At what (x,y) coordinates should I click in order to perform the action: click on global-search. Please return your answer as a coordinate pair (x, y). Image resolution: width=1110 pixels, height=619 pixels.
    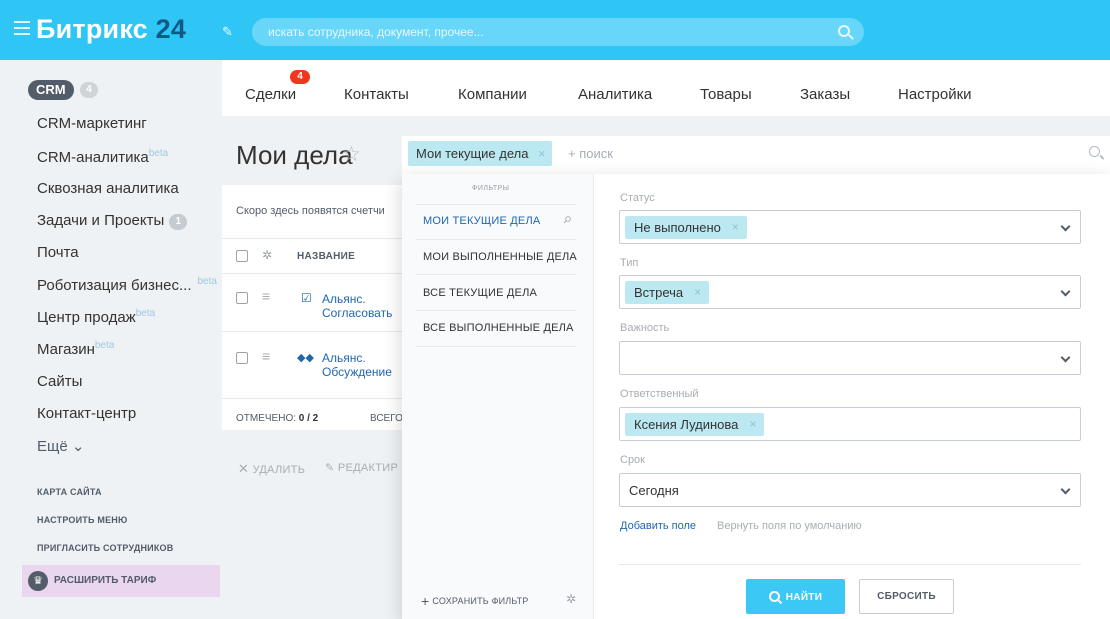
    Looking at the image, I should click on (558, 32).